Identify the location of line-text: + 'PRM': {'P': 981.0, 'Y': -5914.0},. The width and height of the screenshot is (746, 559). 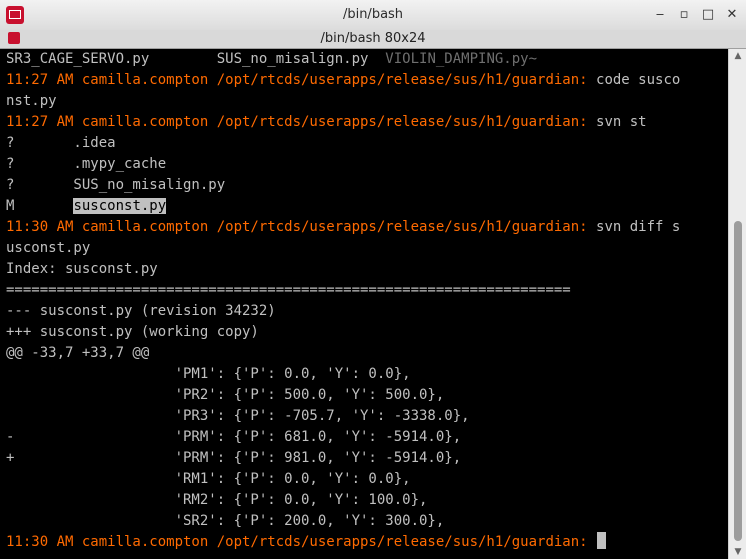
(234, 458).